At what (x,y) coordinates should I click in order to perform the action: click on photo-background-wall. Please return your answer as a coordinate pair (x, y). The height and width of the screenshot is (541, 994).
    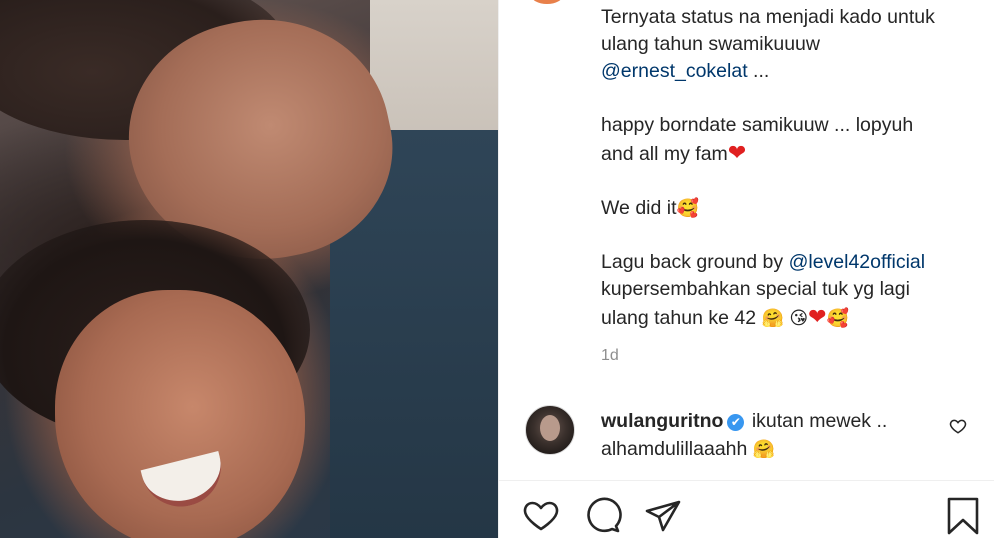
    Looking at the image, I should click on (434, 70).